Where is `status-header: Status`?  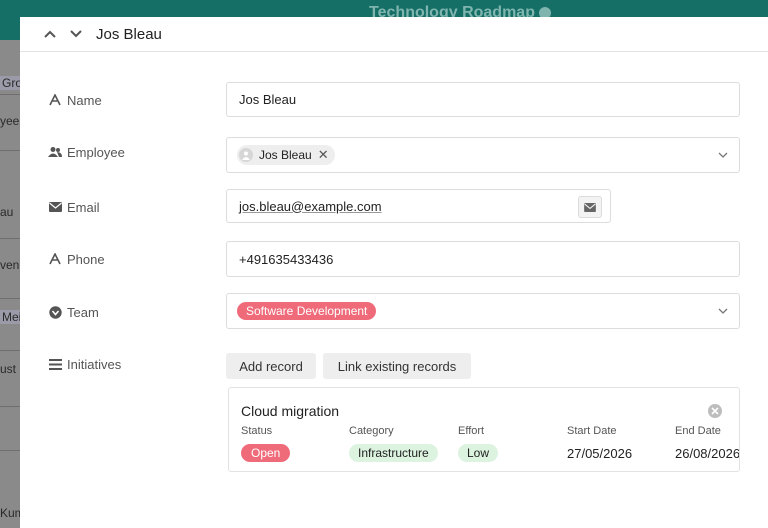
status-header: Status is located at coordinates (257, 431).